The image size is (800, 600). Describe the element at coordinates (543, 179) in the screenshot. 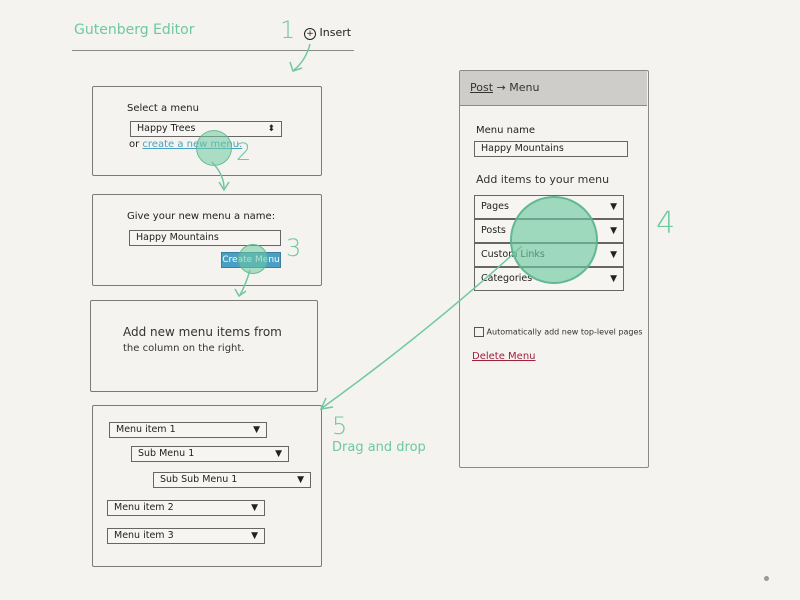

I see `add-items-heading: Add items to your menu` at that location.